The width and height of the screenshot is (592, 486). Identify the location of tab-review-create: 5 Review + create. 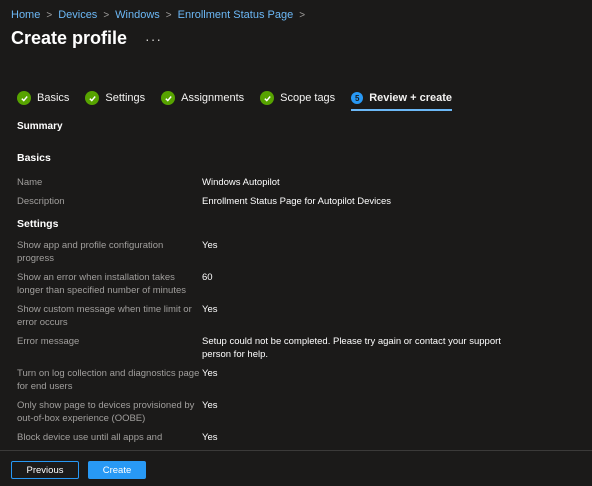
(402, 99).